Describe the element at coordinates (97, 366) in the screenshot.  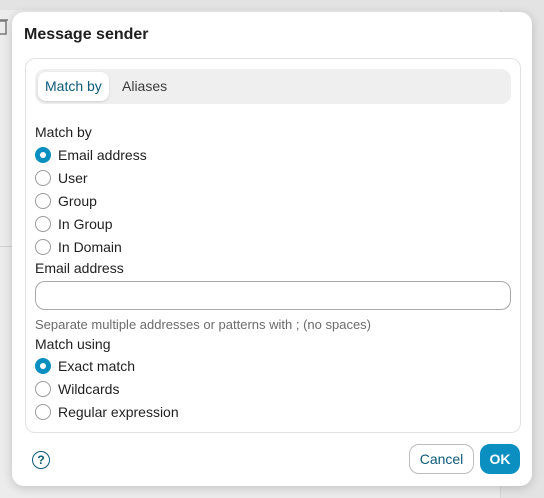
I see `radio-label: Exact match` at that location.